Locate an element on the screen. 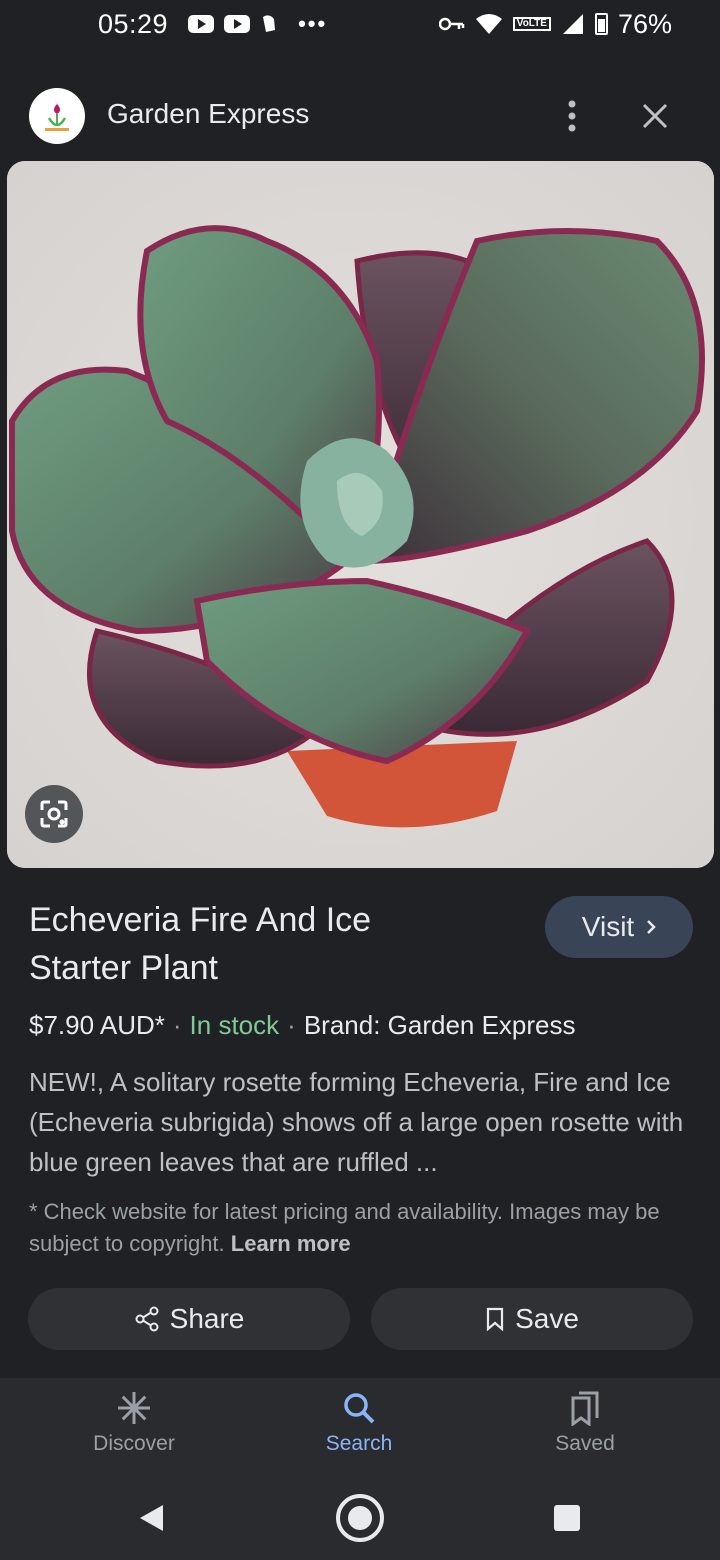 Image resolution: width=720 pixels, height=1560 pixels. more-options-button is located at coordinates (572, 116).